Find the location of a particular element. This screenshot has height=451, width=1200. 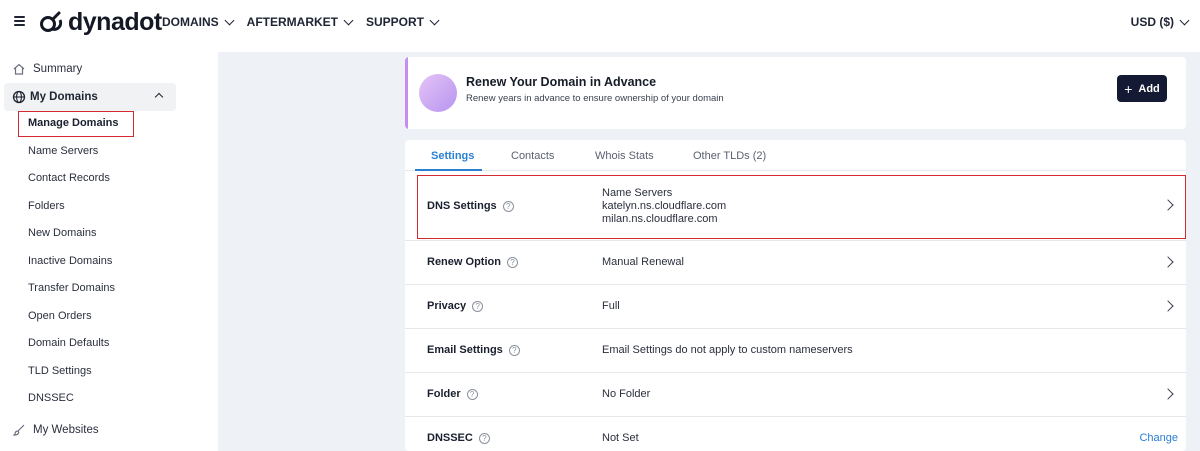

folder-value: No Folder is located at coordinates (626, 394).